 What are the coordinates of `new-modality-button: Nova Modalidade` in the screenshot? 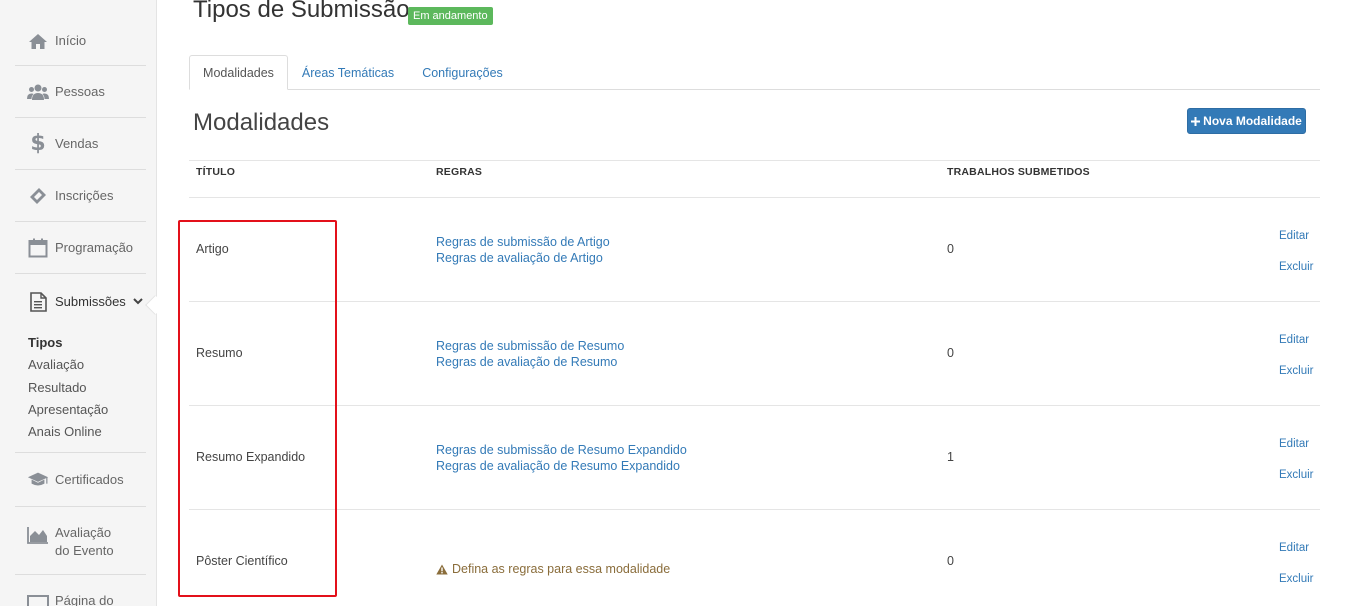 It's located at (1246, 121).